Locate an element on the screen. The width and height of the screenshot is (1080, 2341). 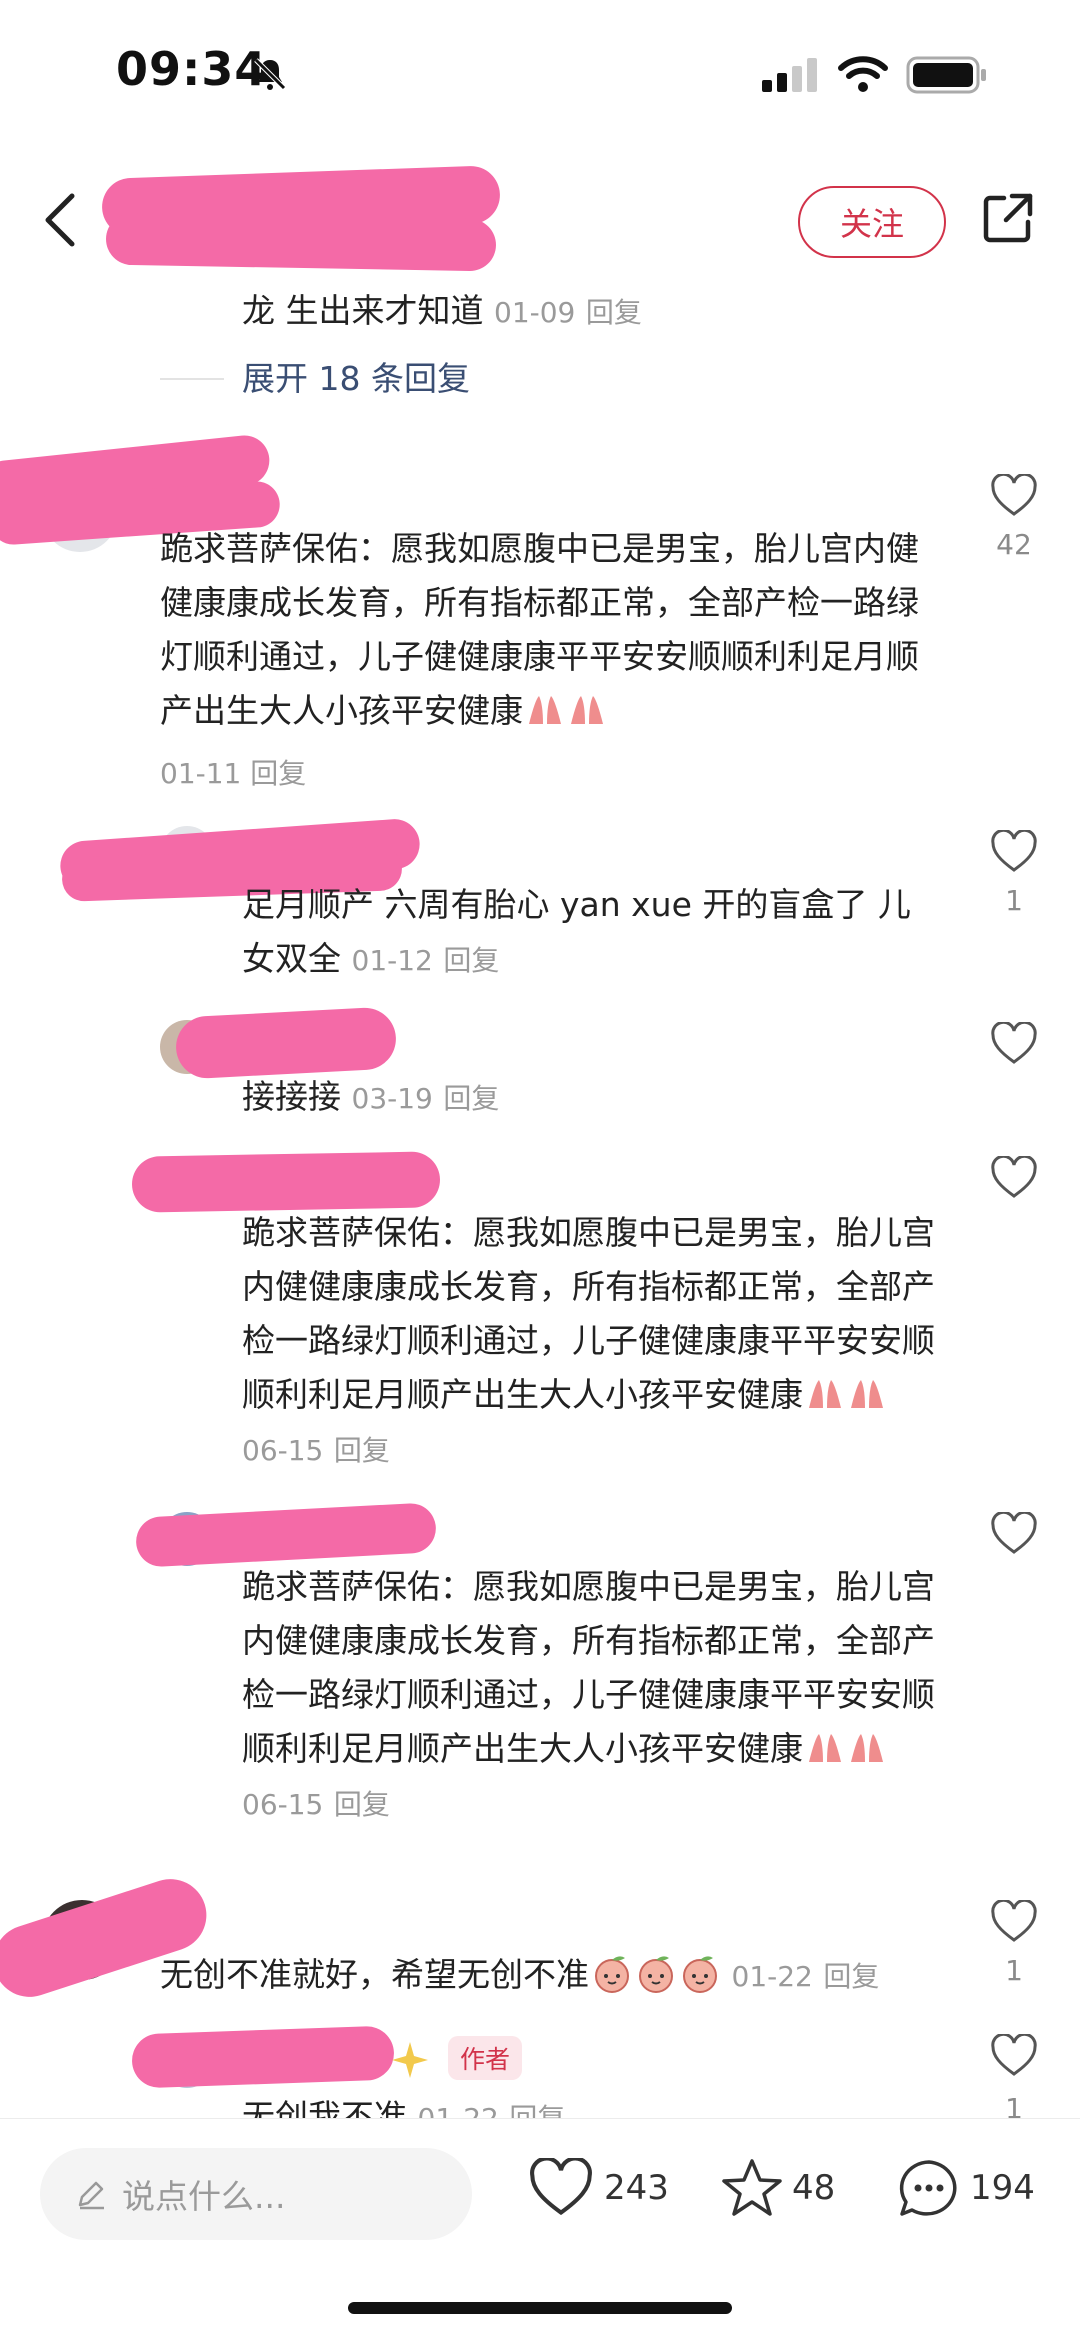
redacted-author-name is located at coordinates (301, 242).